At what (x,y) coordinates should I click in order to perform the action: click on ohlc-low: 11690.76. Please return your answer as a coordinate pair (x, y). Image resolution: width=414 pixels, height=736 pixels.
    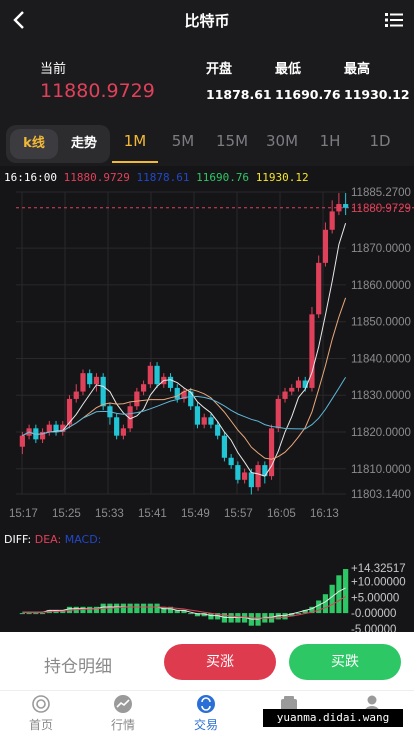
    Looking at the image, I should click on (223, 177).